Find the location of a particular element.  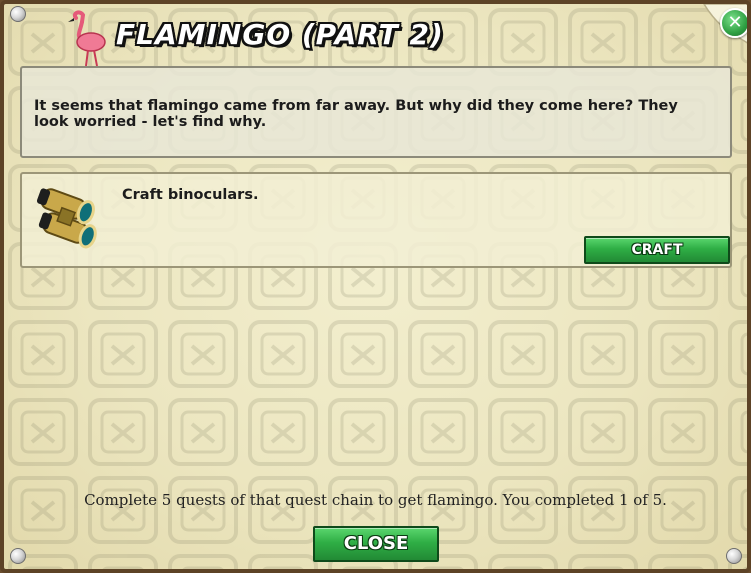

close-button: CLOSE is located at coordinates (376, 544).